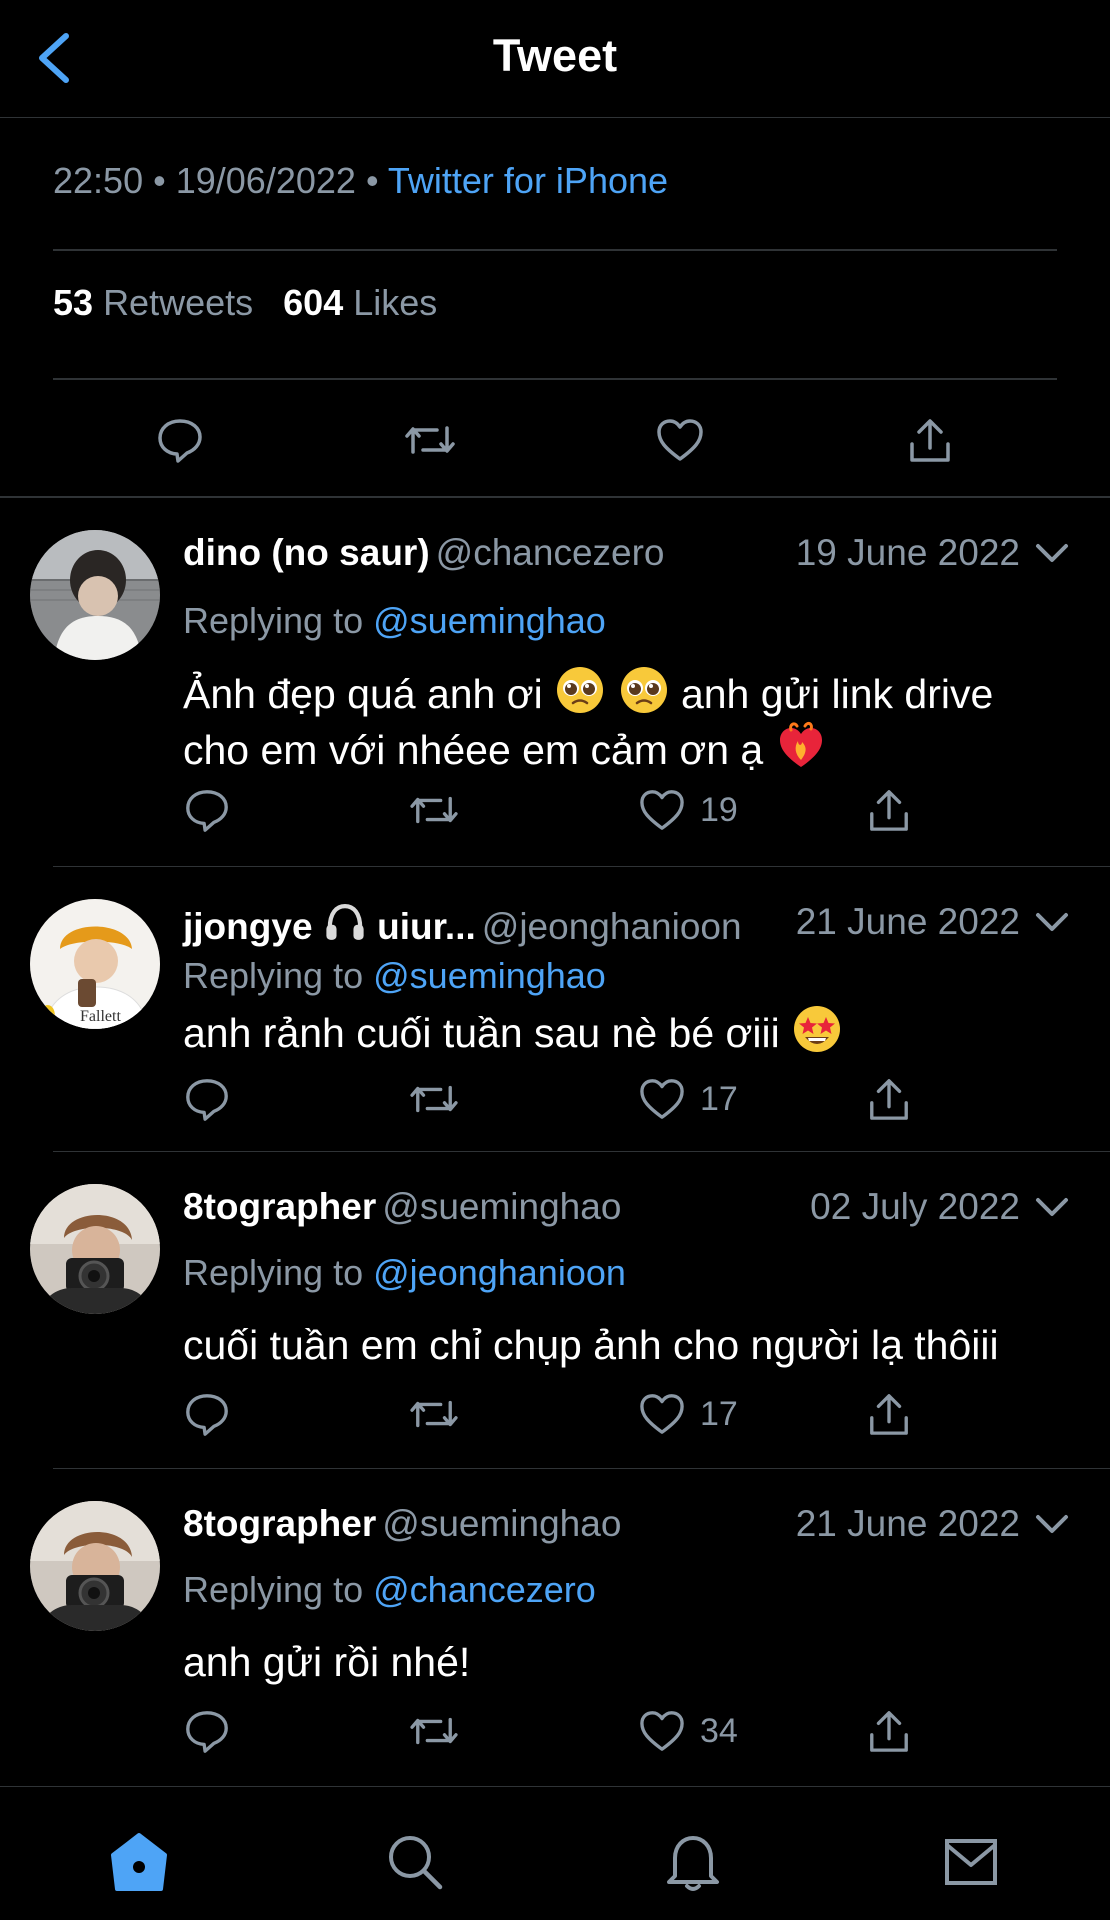 The width and height of the screenshot is (1110, 1920). Describe the element at coordinates (415, 1862) in the screenshot. I see `tab-search` at that location.